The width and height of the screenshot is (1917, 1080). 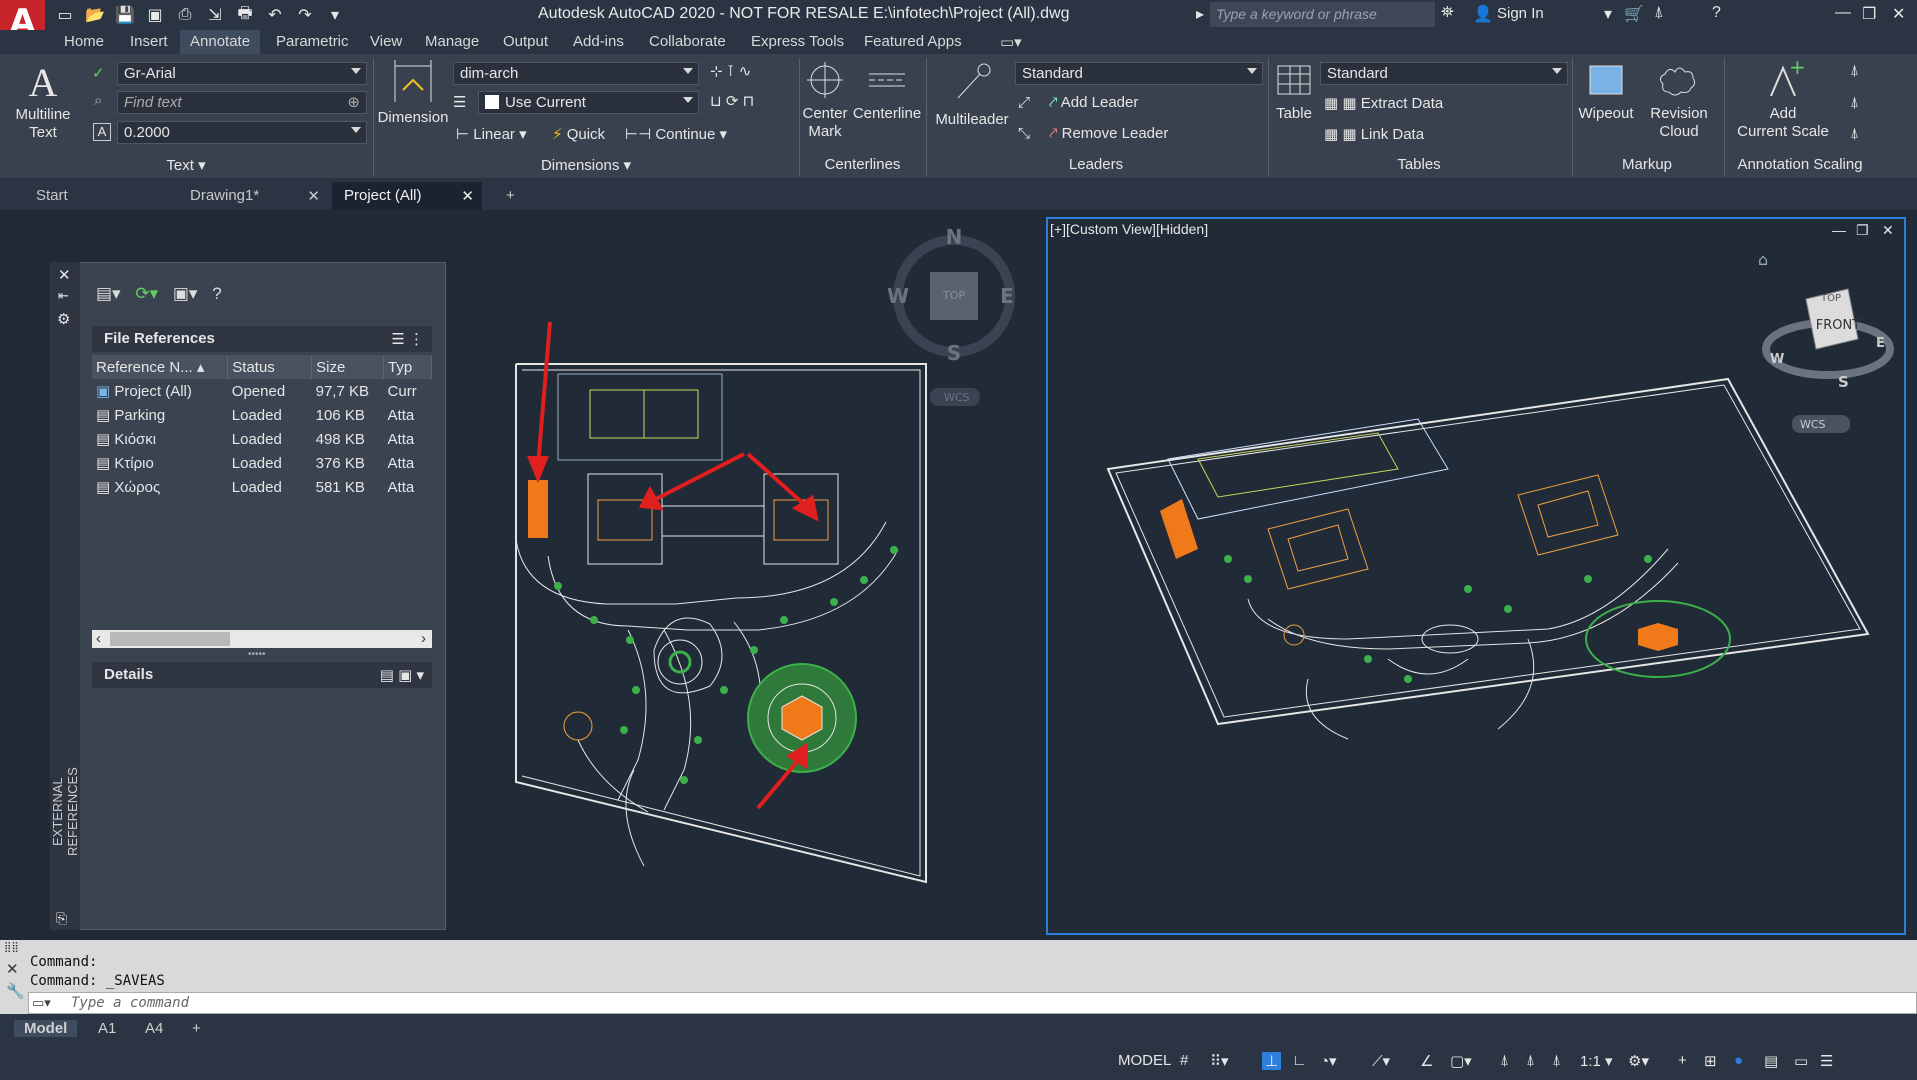 I want to click on column-header-status: Status, so click(x=270, y=367).